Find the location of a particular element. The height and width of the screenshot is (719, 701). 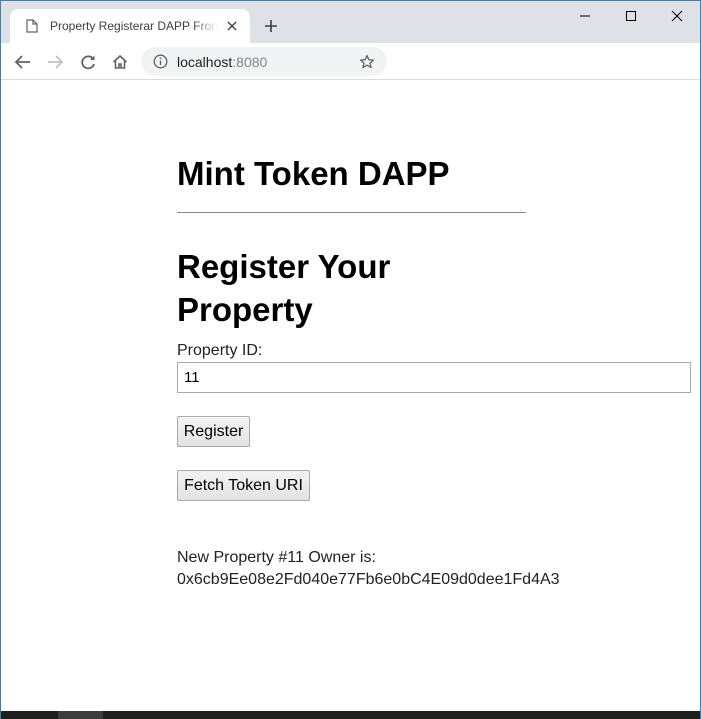

section-title: Register Your Property is located at coordinates (284, 288).